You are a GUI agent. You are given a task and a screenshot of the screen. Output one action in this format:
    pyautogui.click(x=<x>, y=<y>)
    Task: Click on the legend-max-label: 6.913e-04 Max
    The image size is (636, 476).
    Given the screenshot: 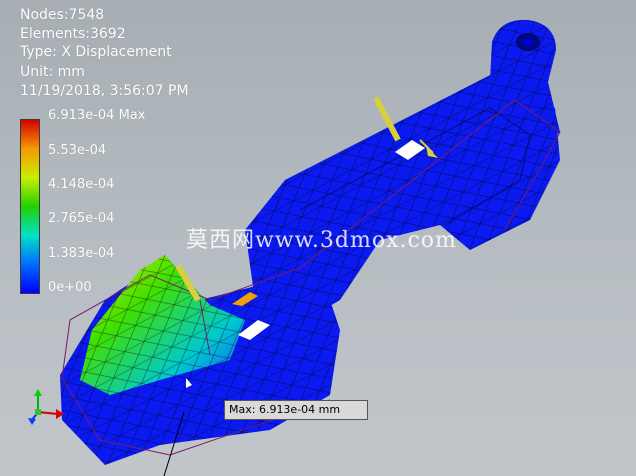 What is the action you would take?
    pyautogui.click(x=97, y=115)
    